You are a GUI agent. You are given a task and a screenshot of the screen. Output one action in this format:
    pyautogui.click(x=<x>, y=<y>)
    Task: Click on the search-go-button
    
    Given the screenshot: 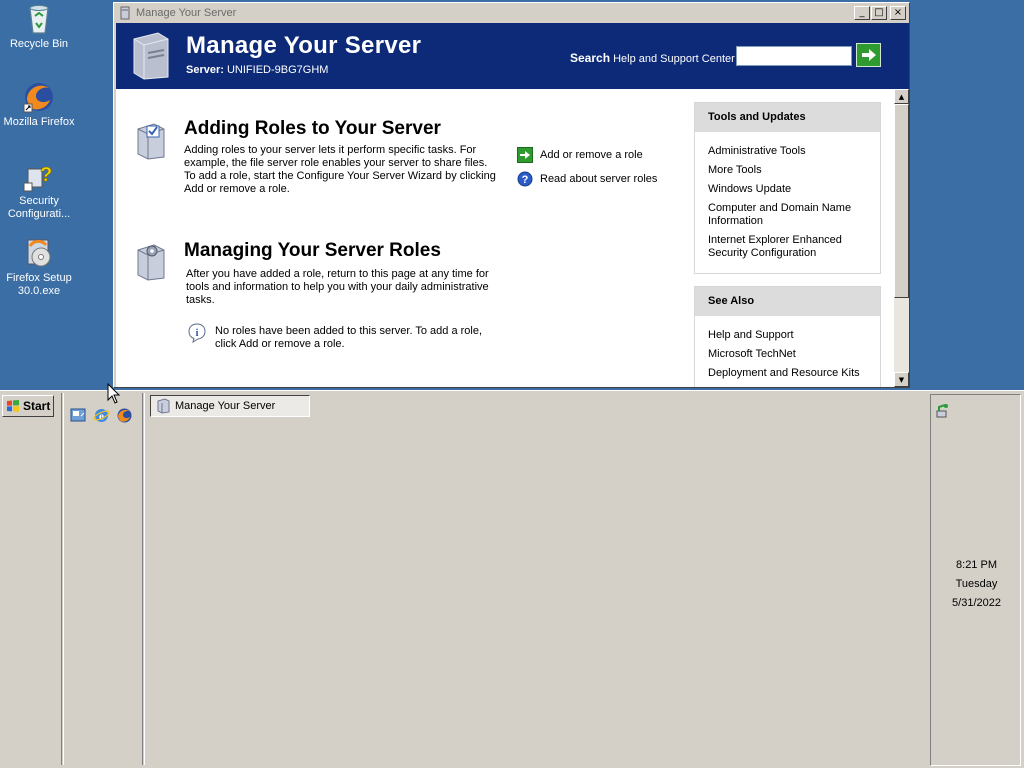 What is the action you would take?
    pyautogui.click(x=868, y=55)
    